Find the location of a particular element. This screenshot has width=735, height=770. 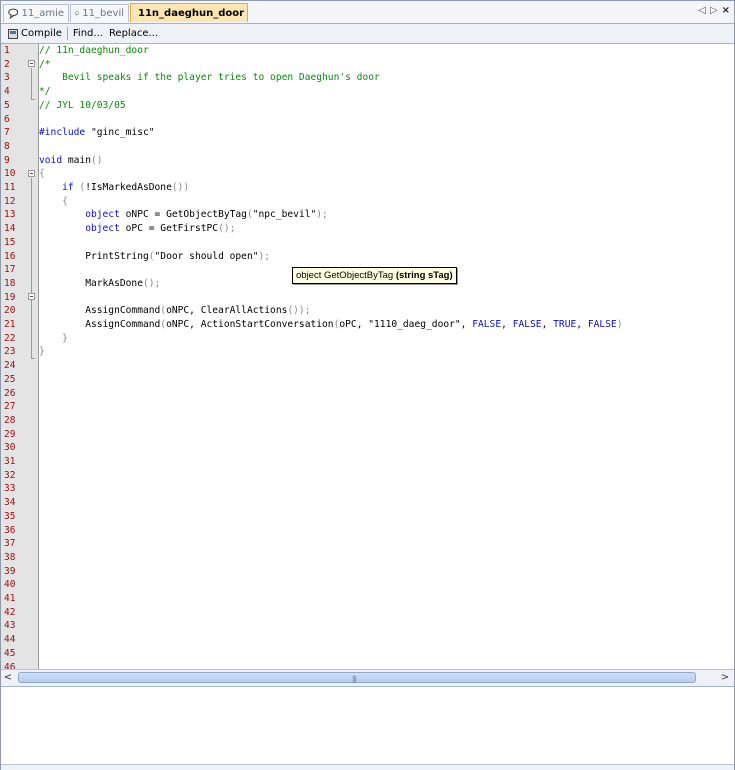

line-number: 31 is located at coordinates (10, 461).